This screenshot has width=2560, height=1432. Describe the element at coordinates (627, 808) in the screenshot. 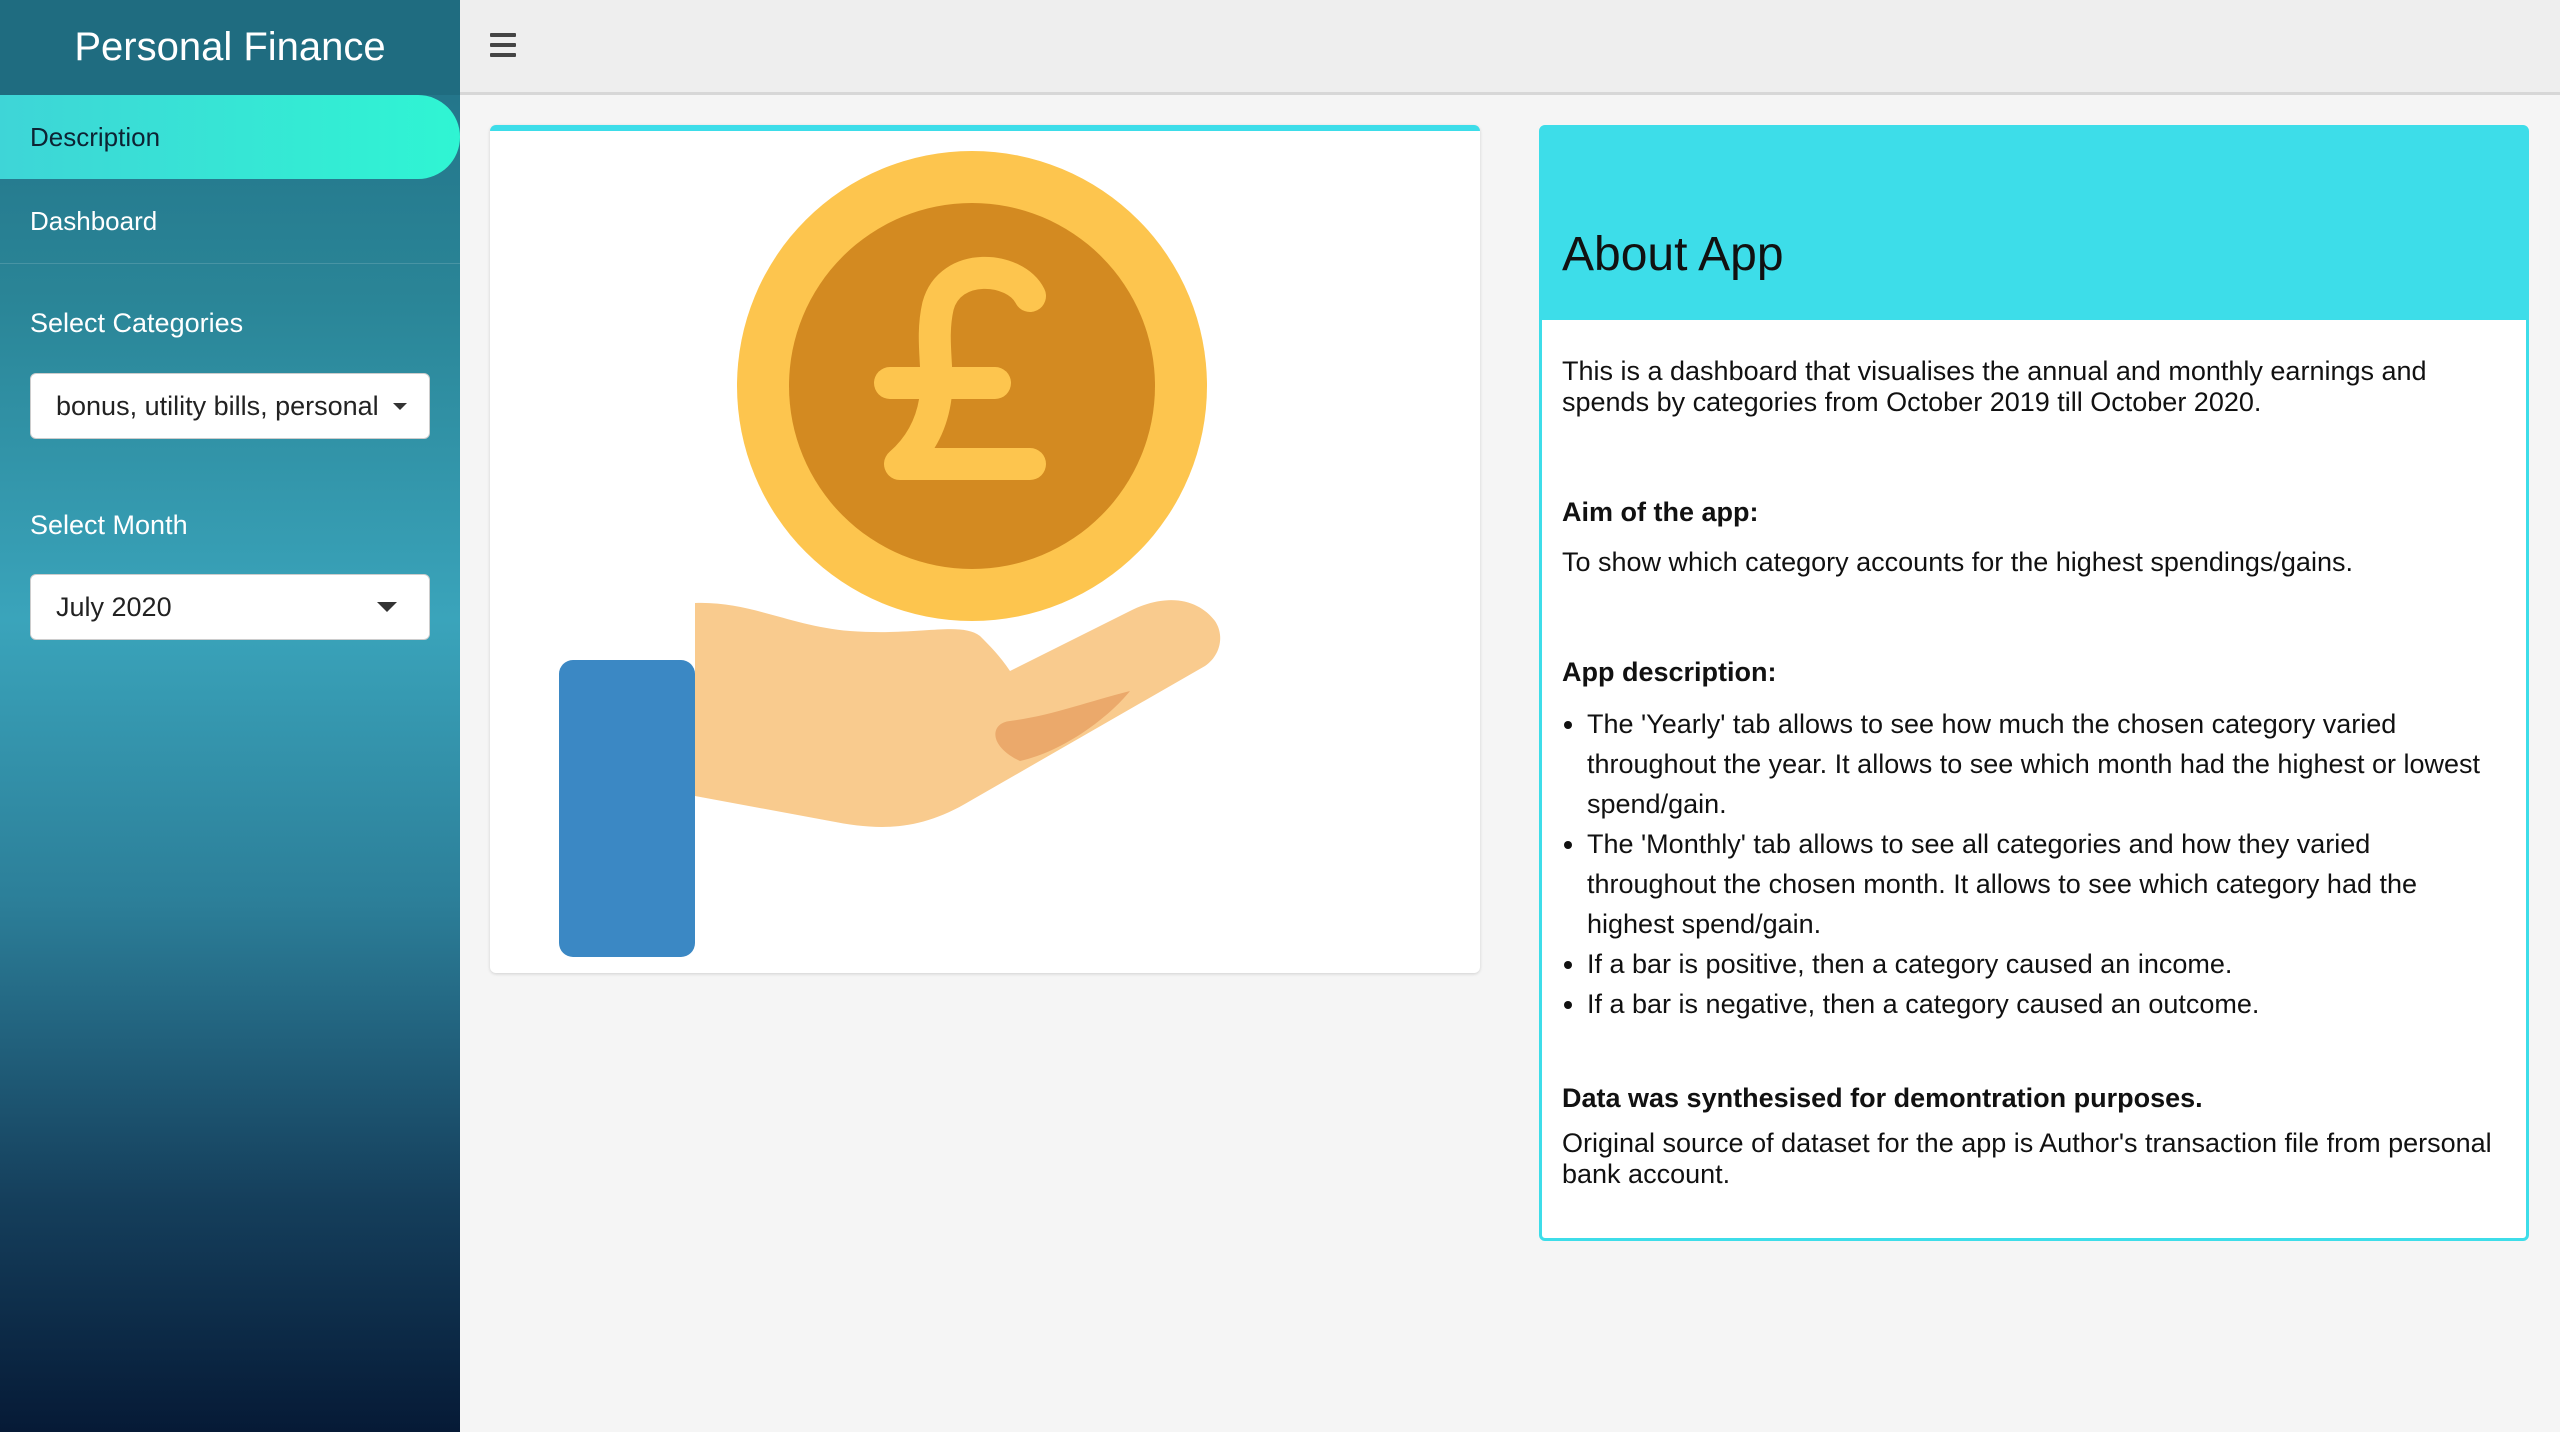

I see `sleeve` at that location.